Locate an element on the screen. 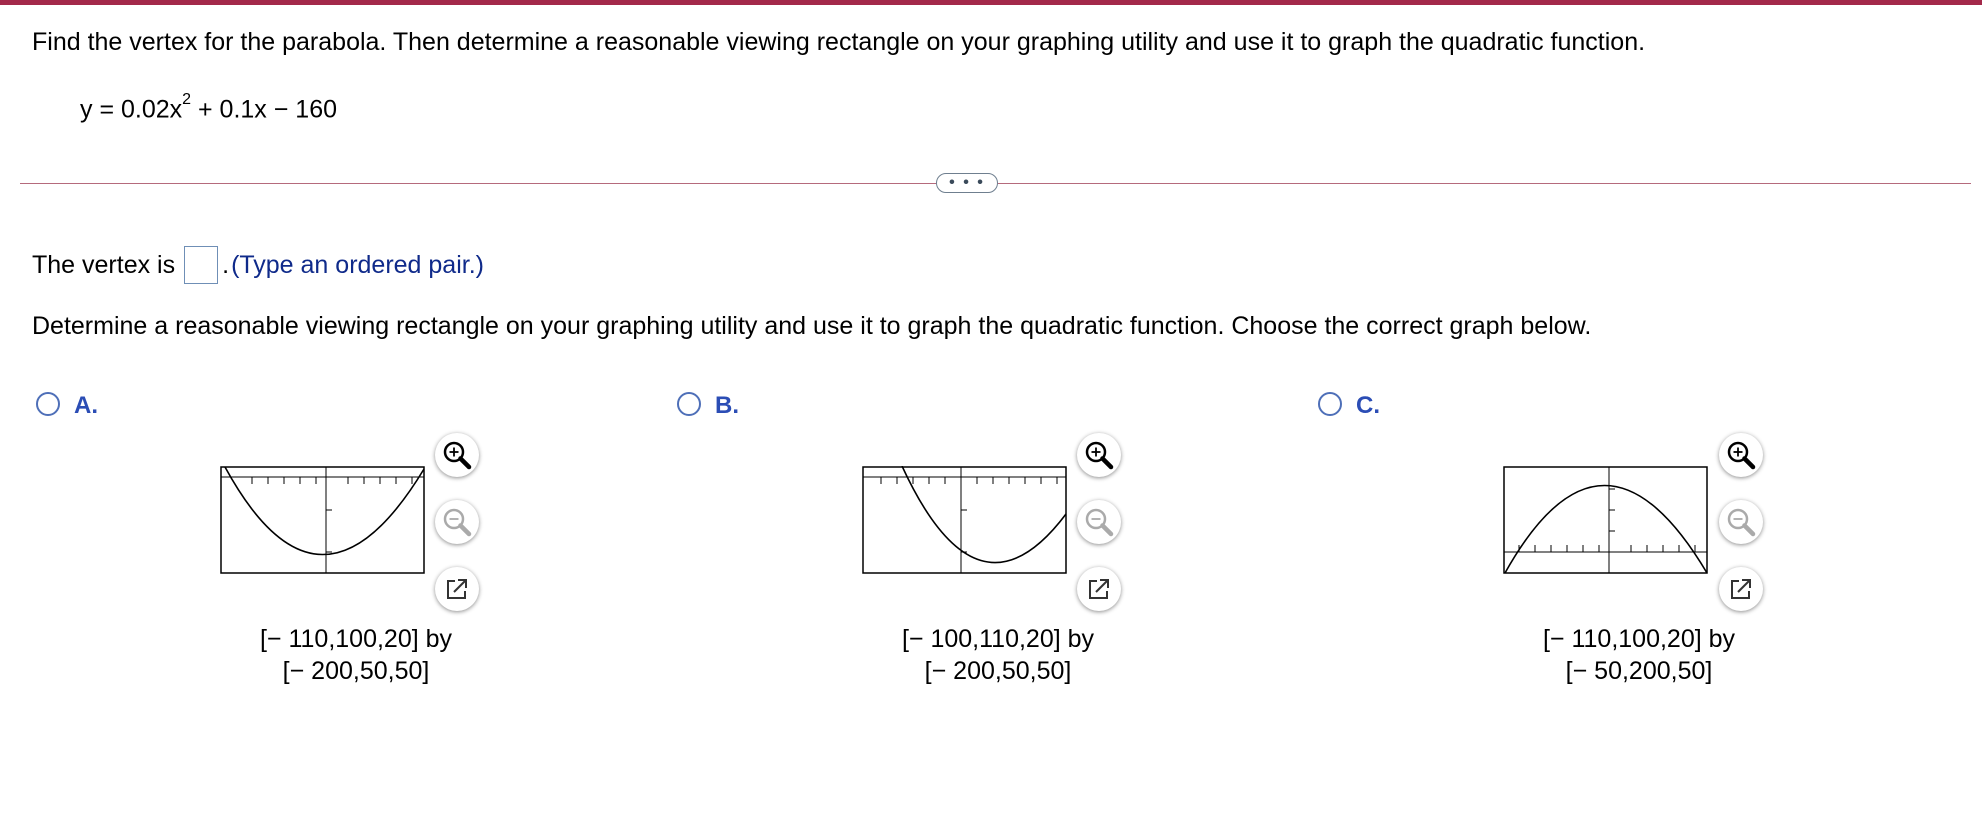 The width and height of the screenshot is (1982, 822). option-a-graph is located at coordinates (322, 520).